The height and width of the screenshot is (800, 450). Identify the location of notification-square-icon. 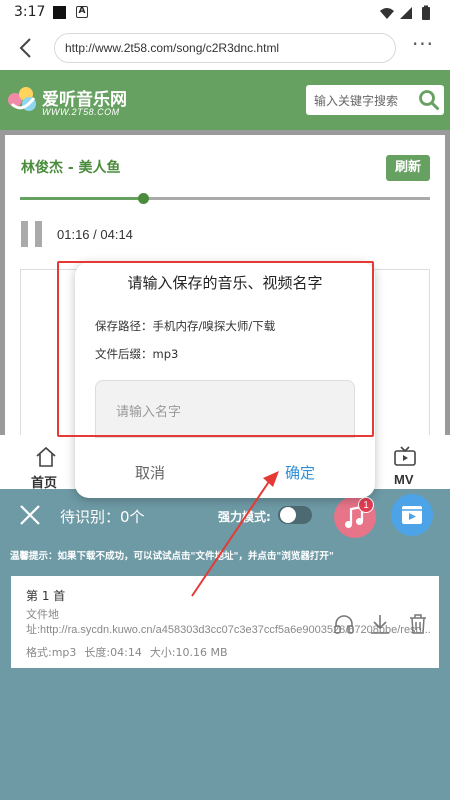
(59, 12).